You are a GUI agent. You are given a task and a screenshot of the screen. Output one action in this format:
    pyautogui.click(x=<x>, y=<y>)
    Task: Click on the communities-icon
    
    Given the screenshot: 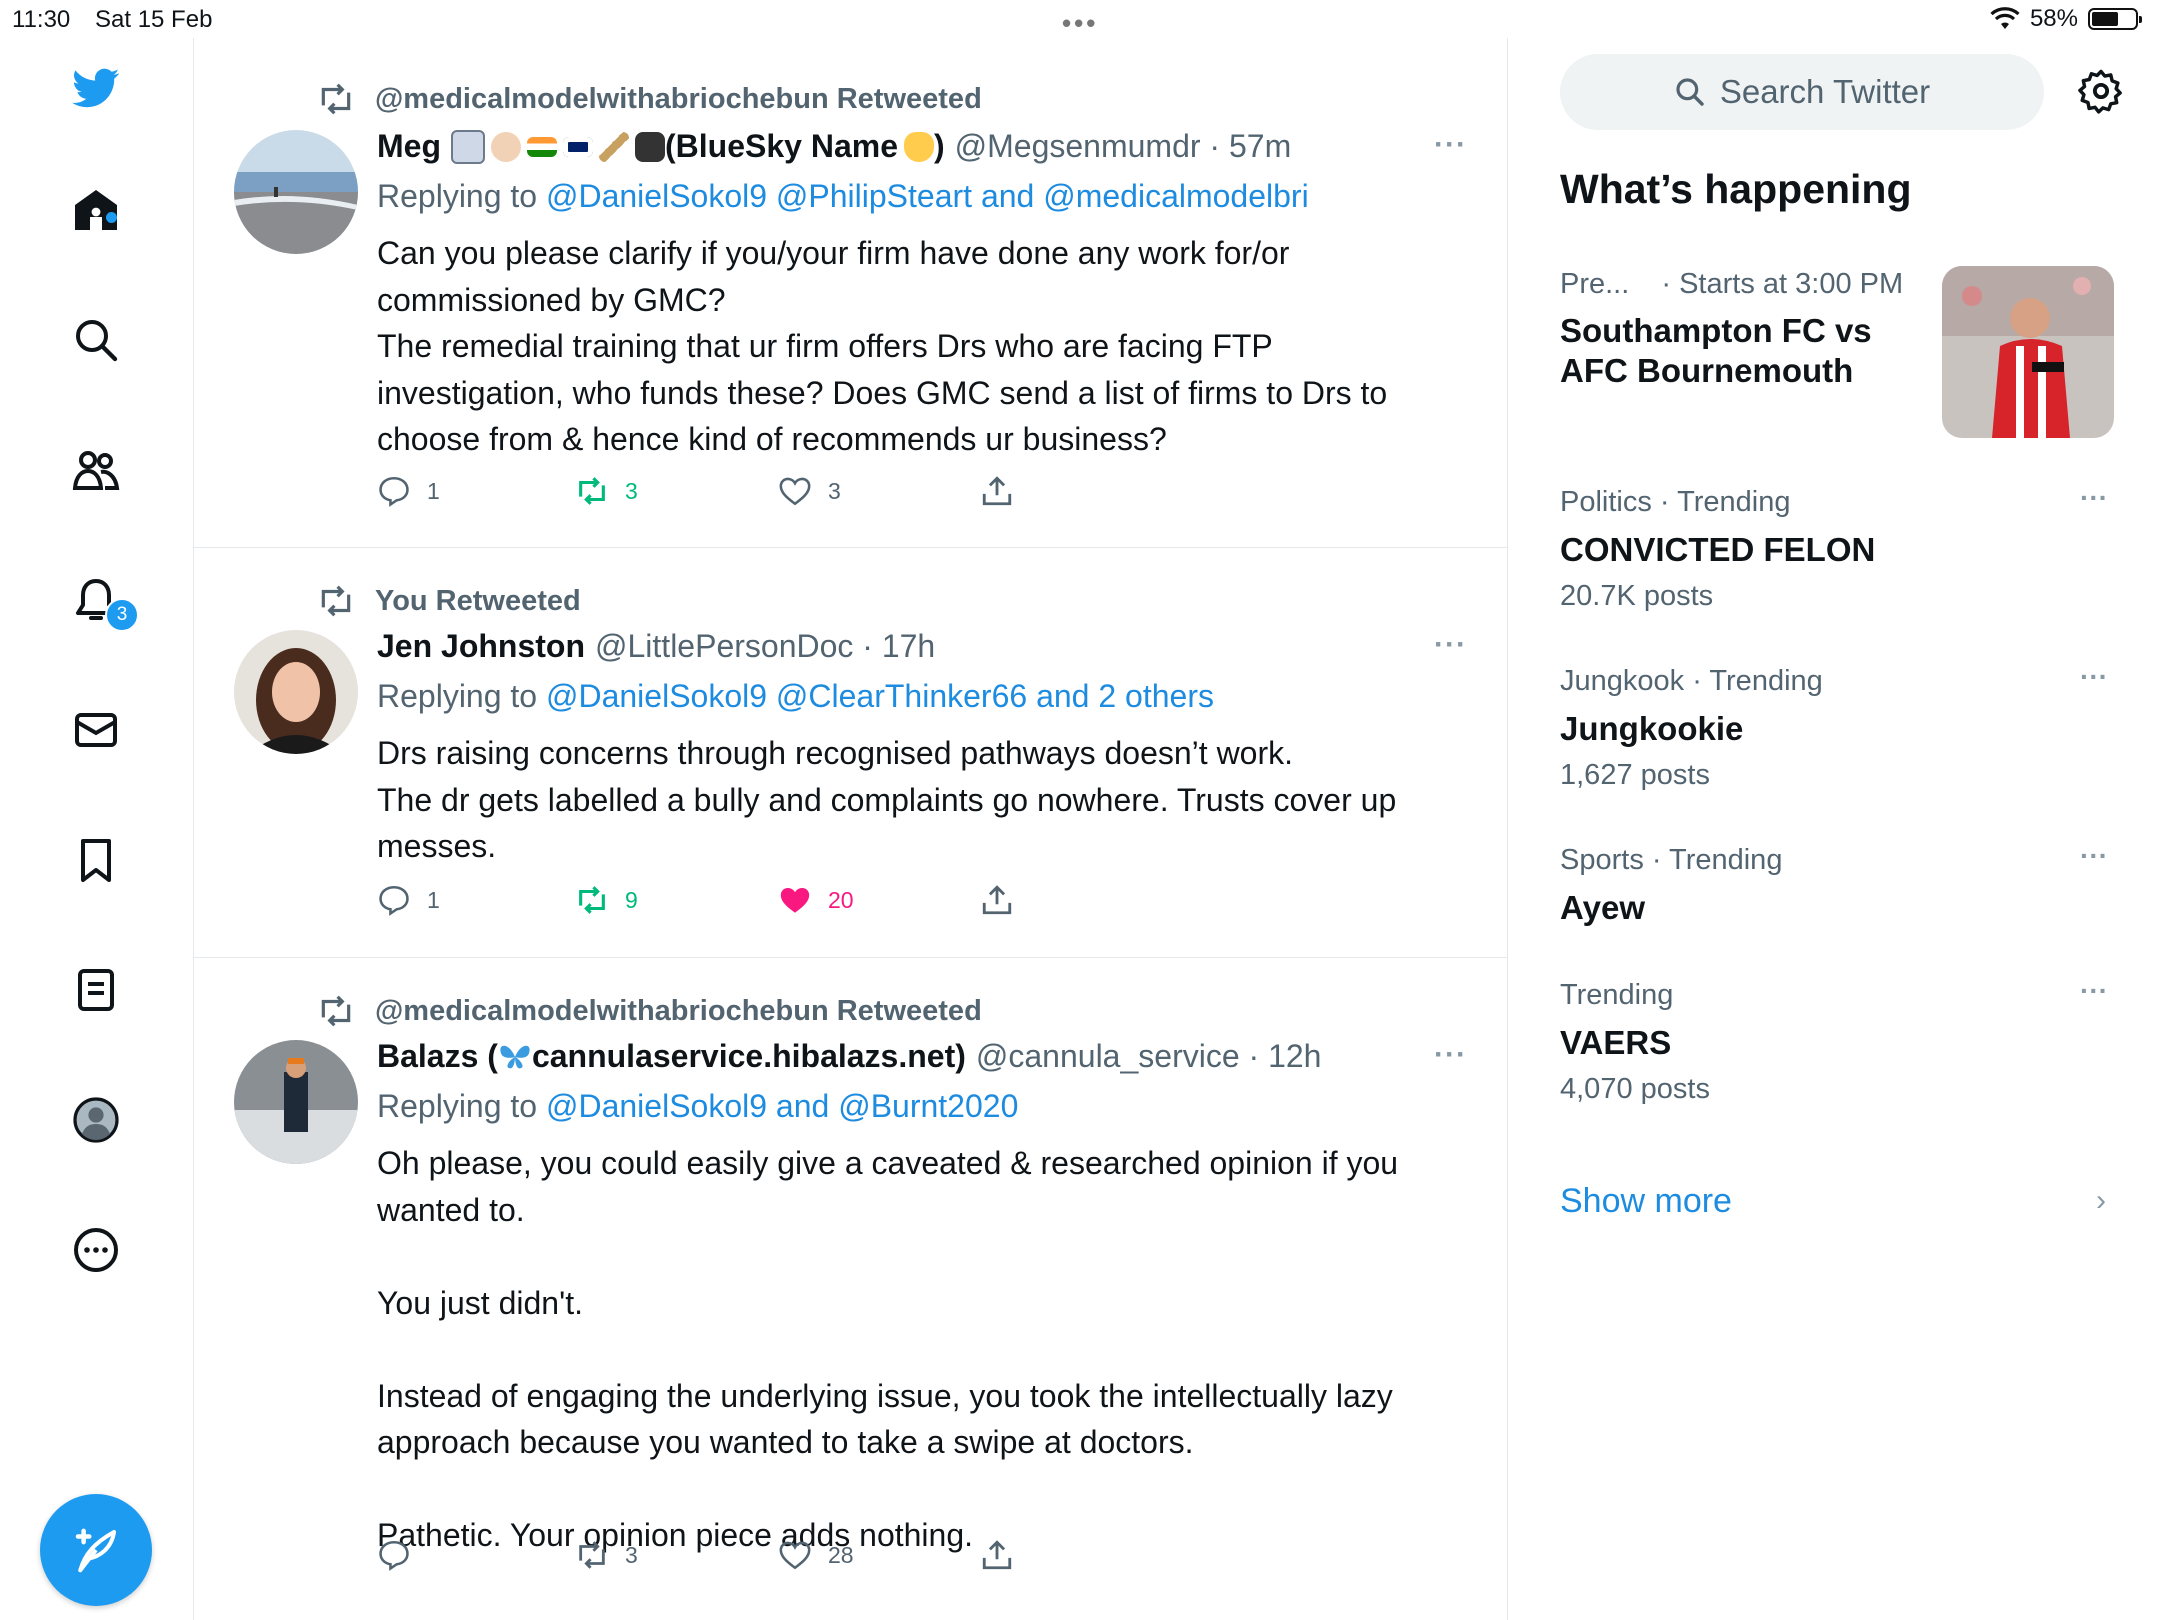 What is the action you would take?
    pyautogui.click(x=96, y=470)
    